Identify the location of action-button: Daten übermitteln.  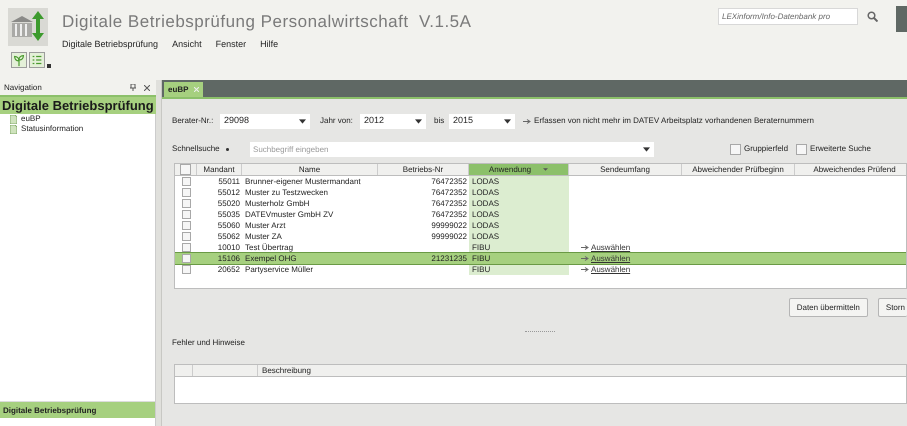
(828, 307).